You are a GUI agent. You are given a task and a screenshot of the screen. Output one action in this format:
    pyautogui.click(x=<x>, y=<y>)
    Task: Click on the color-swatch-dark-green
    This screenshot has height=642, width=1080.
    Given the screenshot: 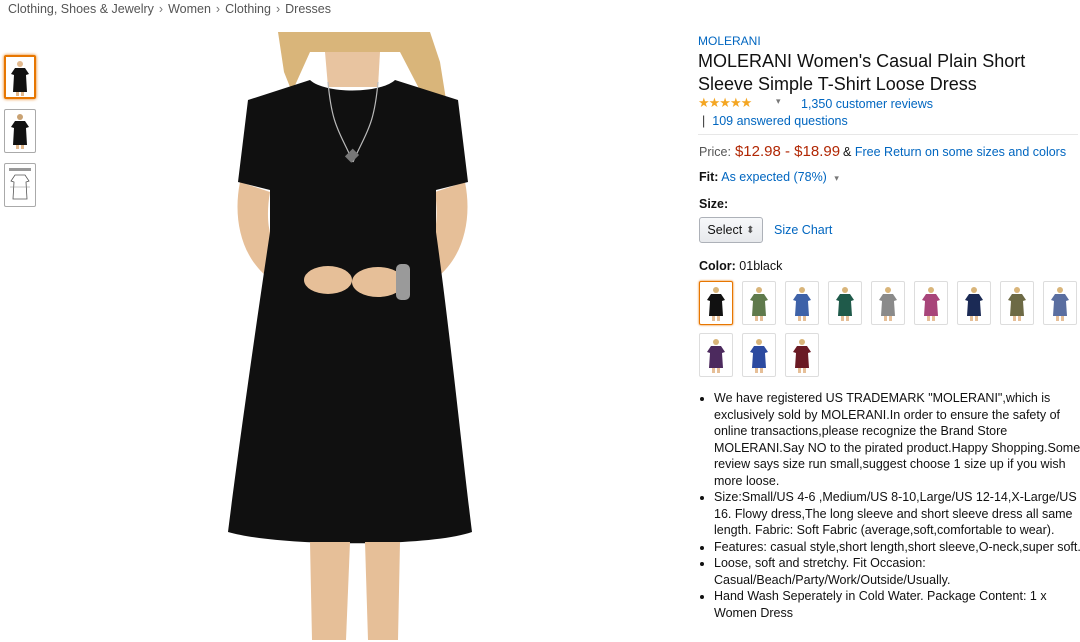 What is the action you would take?
    pyautogui.click(x=845, y=303)
    